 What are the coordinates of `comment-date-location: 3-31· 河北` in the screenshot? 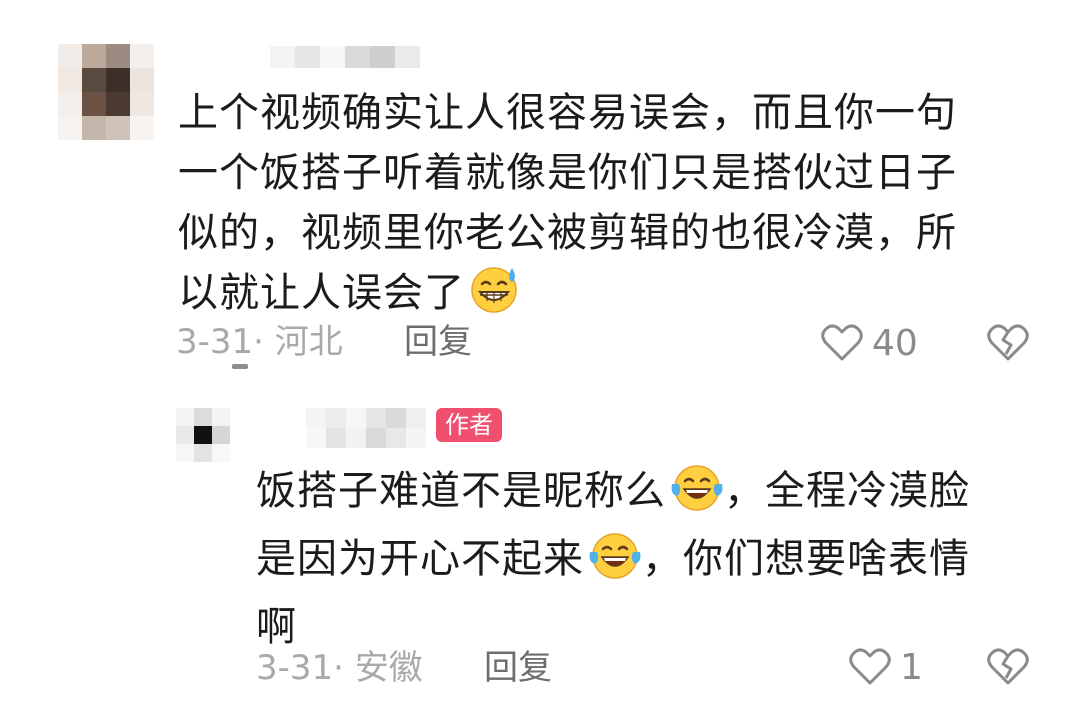 It's located at (259, 342).